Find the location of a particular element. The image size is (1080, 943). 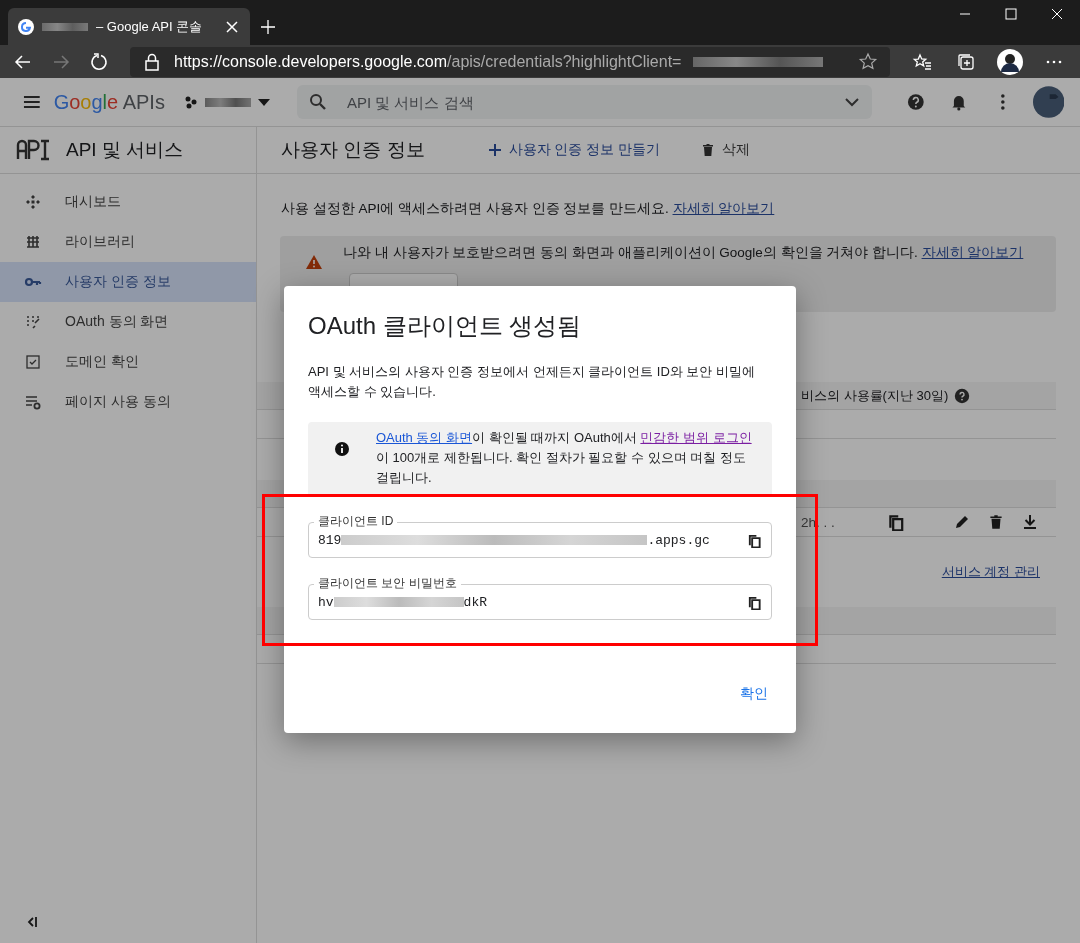

confirm-button: 확인 is located at coordinates (754, 694).